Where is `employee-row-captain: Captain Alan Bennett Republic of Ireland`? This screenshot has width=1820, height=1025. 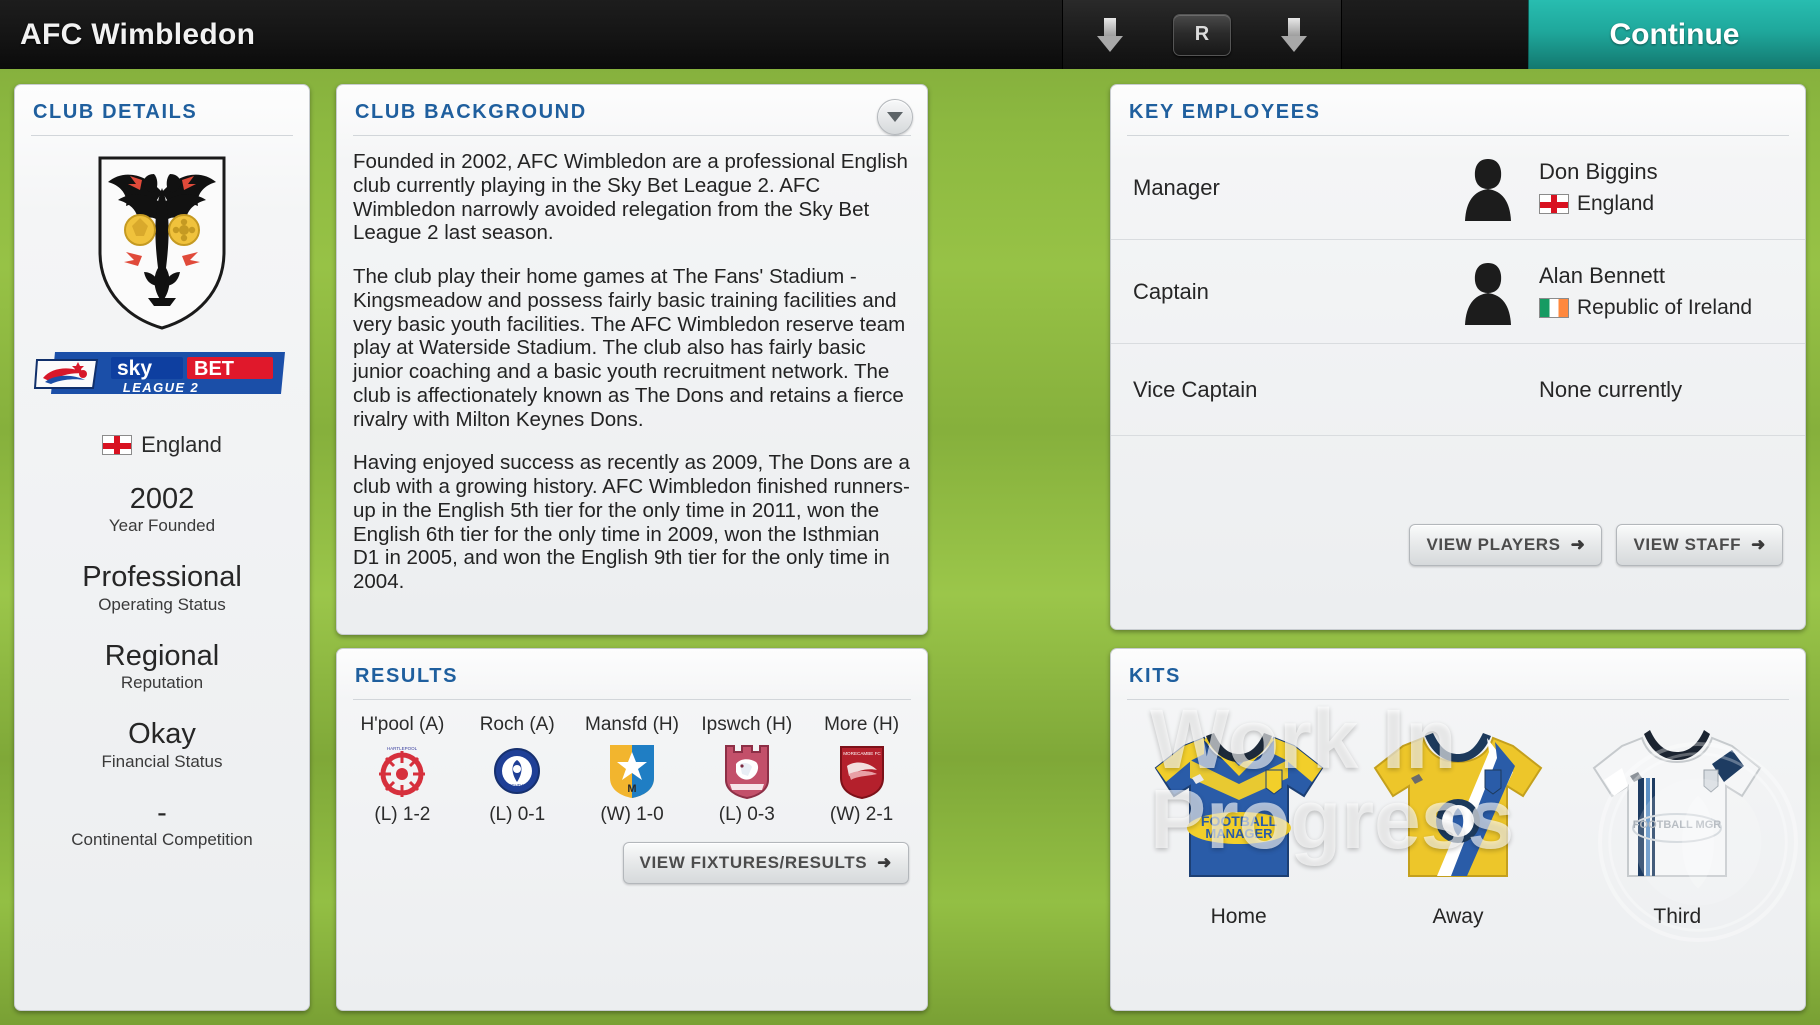 employee-row-captain: Captain Alan Bennett Republic of Ireland is located at coordinates (1458, 292).